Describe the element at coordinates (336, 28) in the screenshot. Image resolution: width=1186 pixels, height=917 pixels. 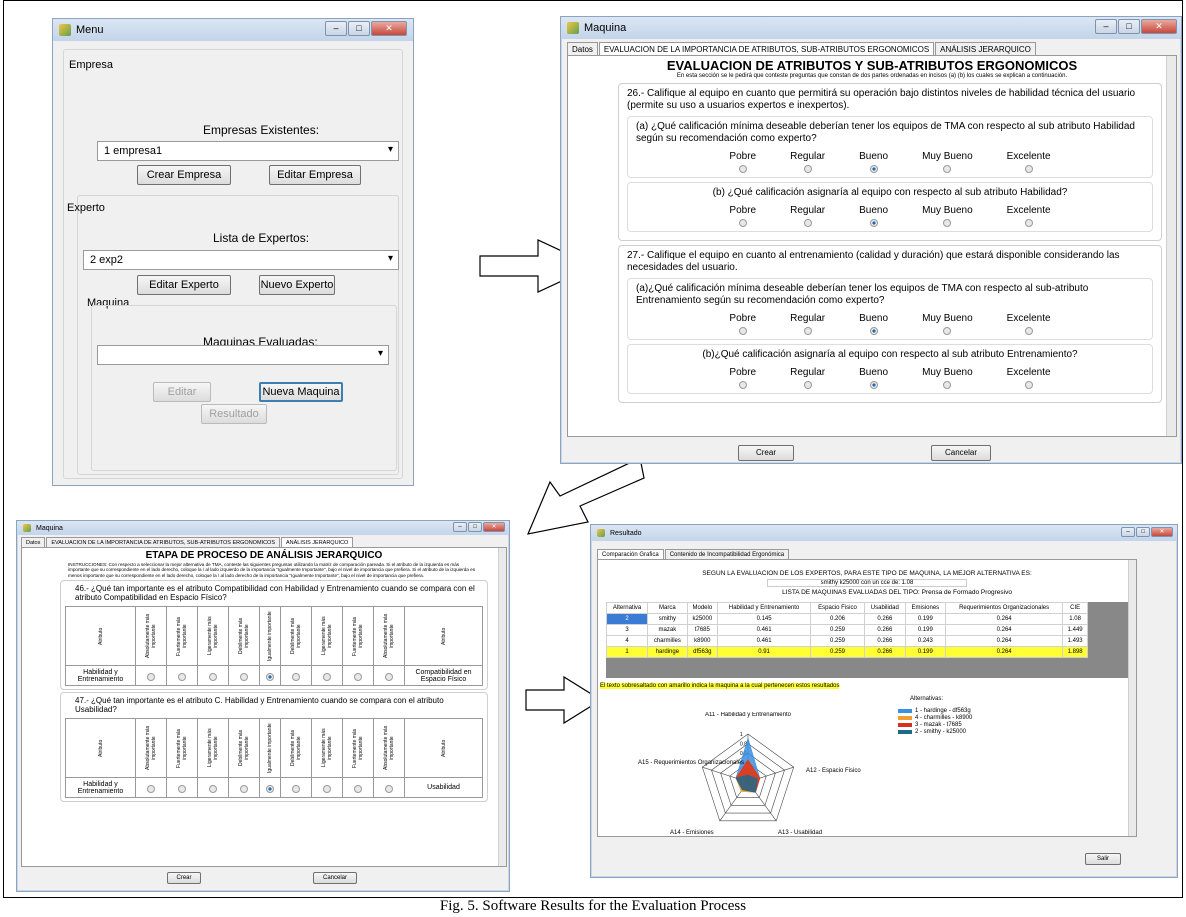
I see `menu-panel-minimize-icon: –` at that location.